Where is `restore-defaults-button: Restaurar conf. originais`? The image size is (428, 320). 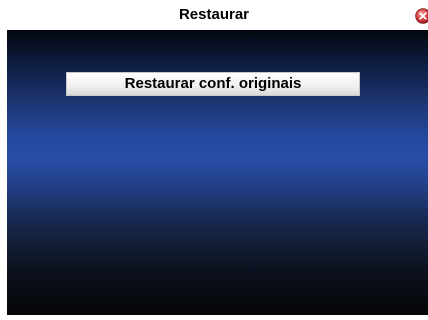
restore-defaults-button: Restaurar conf. originais is located at coordinates (213, 84).